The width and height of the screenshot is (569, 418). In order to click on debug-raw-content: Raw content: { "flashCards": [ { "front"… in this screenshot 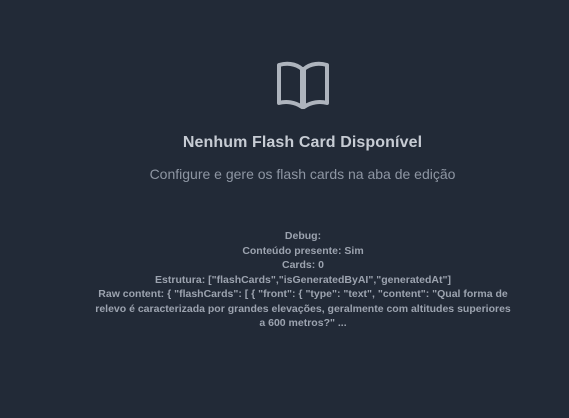, I will do `click(303, 308)`.